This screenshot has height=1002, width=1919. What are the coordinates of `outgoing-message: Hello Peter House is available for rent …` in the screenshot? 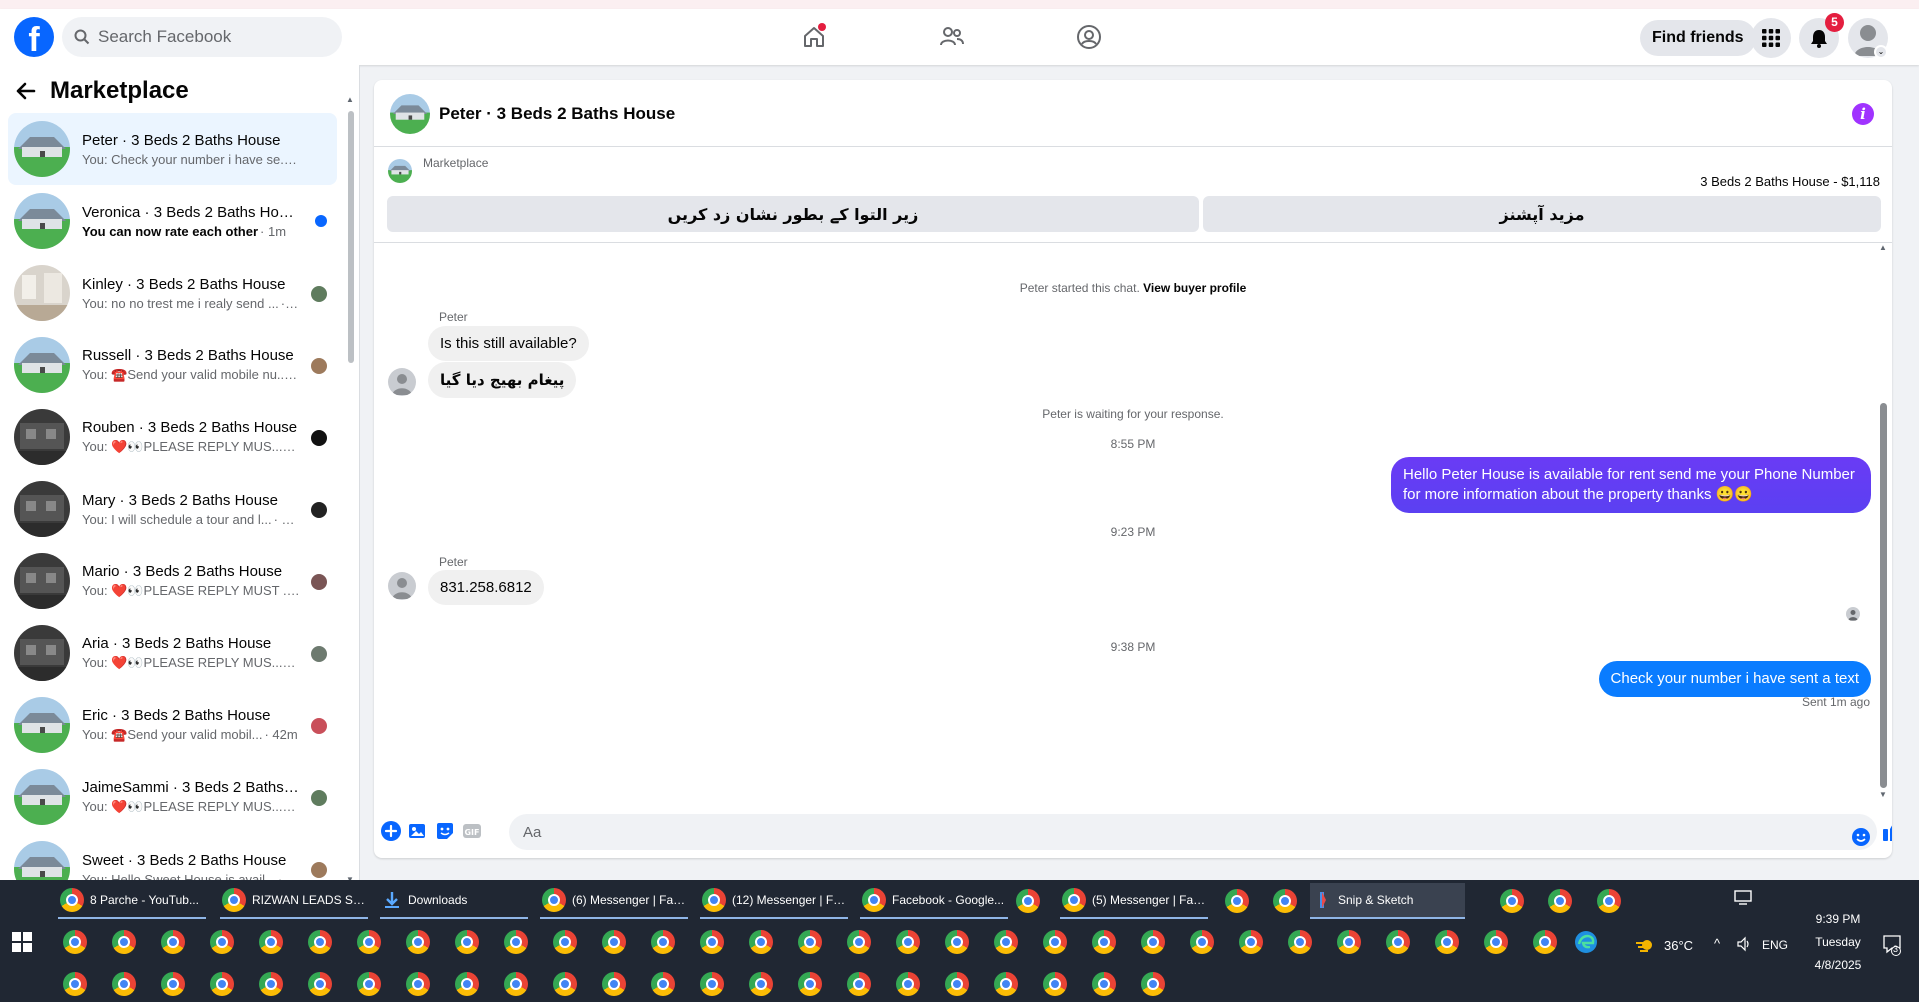 It's located at (1631, 485).